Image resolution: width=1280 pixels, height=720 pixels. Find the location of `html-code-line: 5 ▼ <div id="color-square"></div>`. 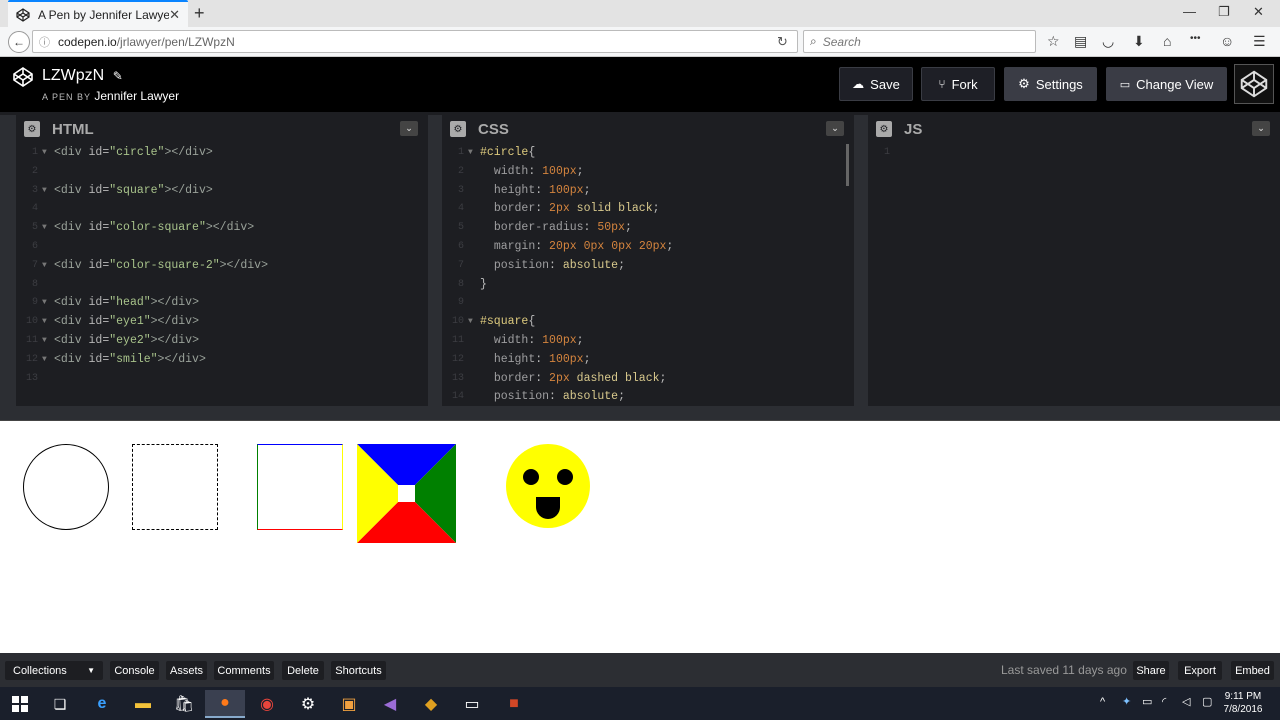

html-code-line: 5 ▼ <div id="color-square"></div> is located at coordinates (222, 228).